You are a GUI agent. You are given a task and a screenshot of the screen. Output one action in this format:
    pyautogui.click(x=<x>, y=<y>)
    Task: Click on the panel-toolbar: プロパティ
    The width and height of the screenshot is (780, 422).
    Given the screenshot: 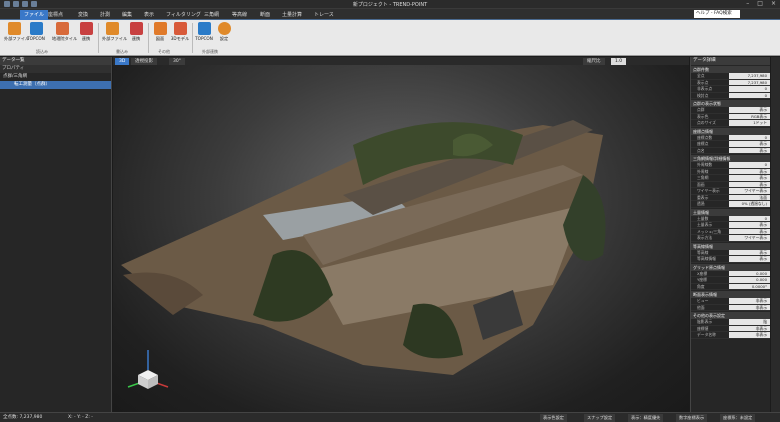 What is the action you would take?
    pyautogui.click(x=55, y=69)
    